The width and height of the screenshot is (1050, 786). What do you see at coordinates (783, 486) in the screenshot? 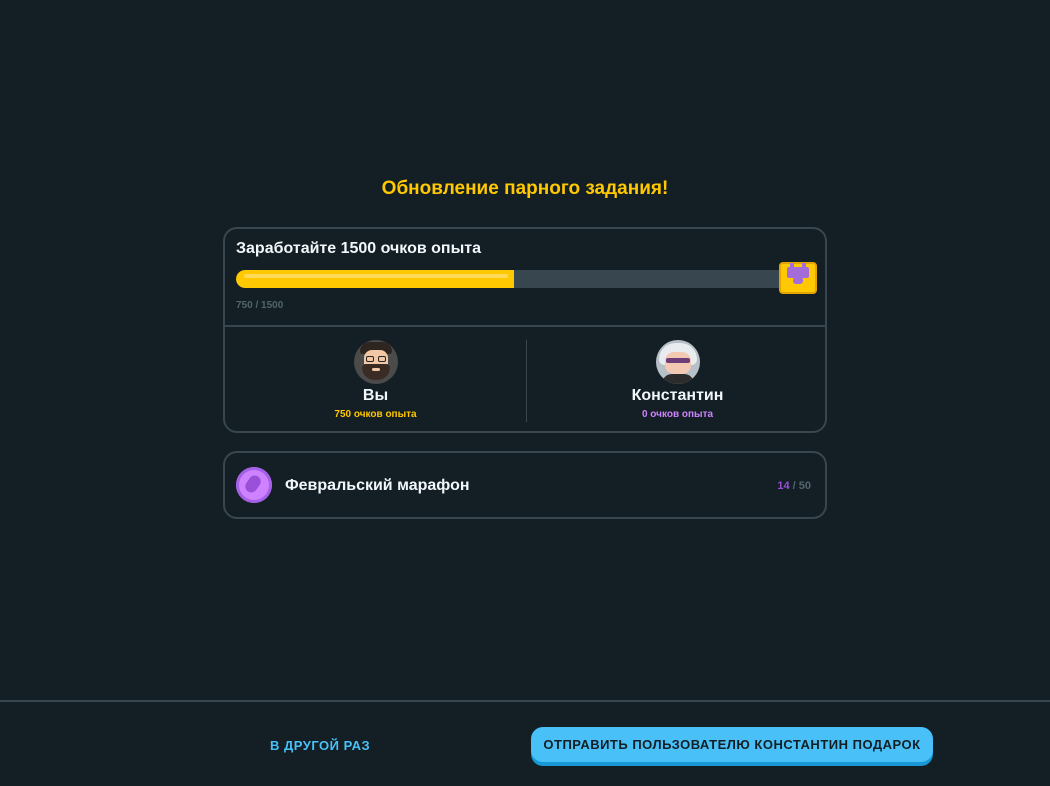
I see `marathon-current: 14` at bounding box center [783, 486].